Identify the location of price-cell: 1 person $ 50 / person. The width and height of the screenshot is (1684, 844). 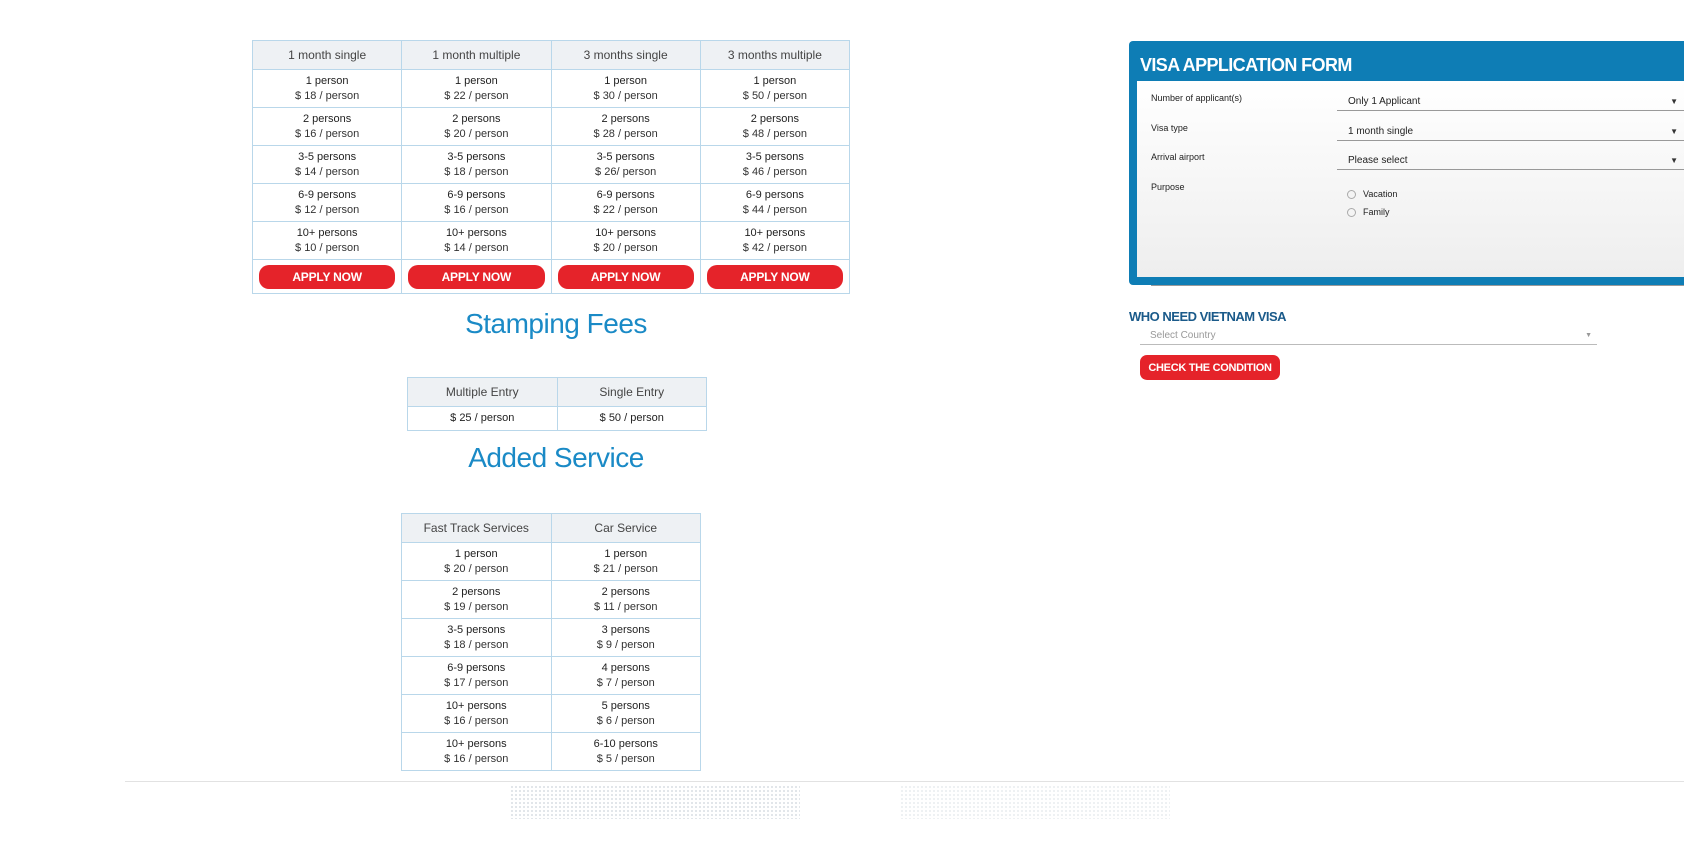
(775, 88).